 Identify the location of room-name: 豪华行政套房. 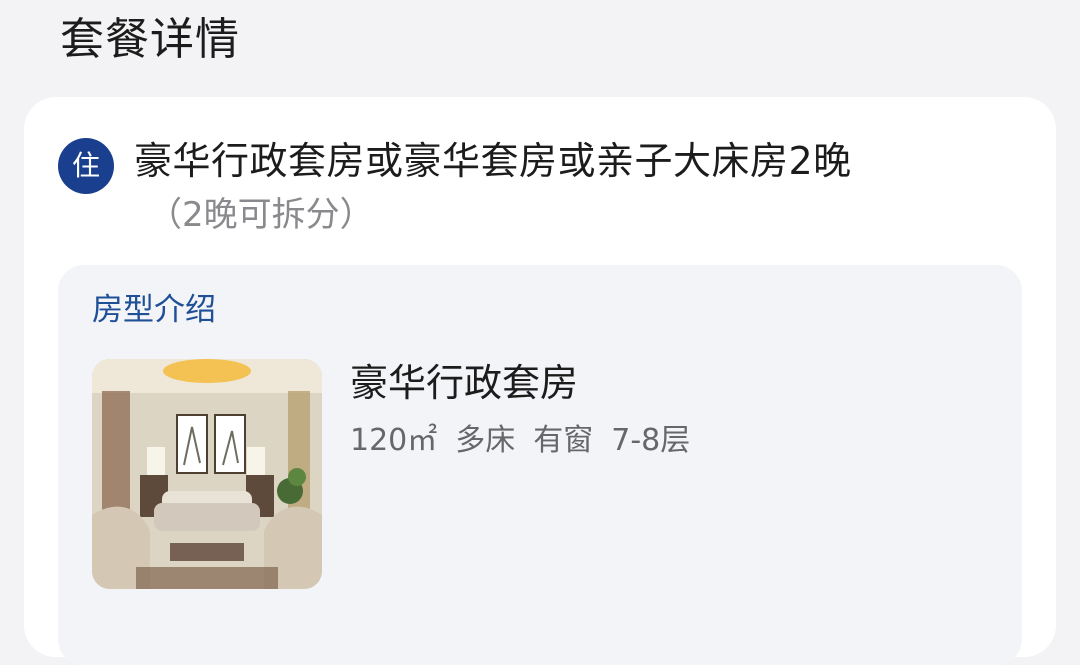
(464, 383).